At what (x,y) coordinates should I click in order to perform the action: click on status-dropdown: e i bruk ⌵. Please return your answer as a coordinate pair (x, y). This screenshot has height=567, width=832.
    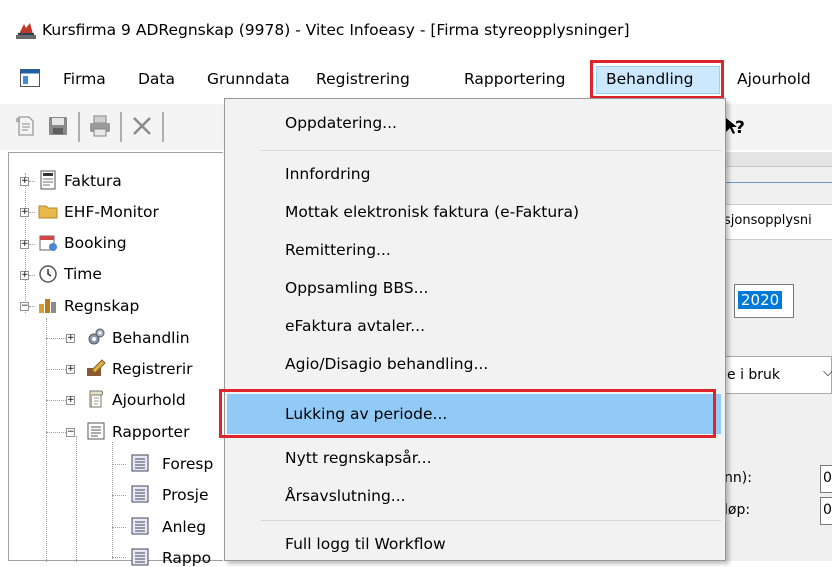
    Looking at the image, I should click on (778, 375).